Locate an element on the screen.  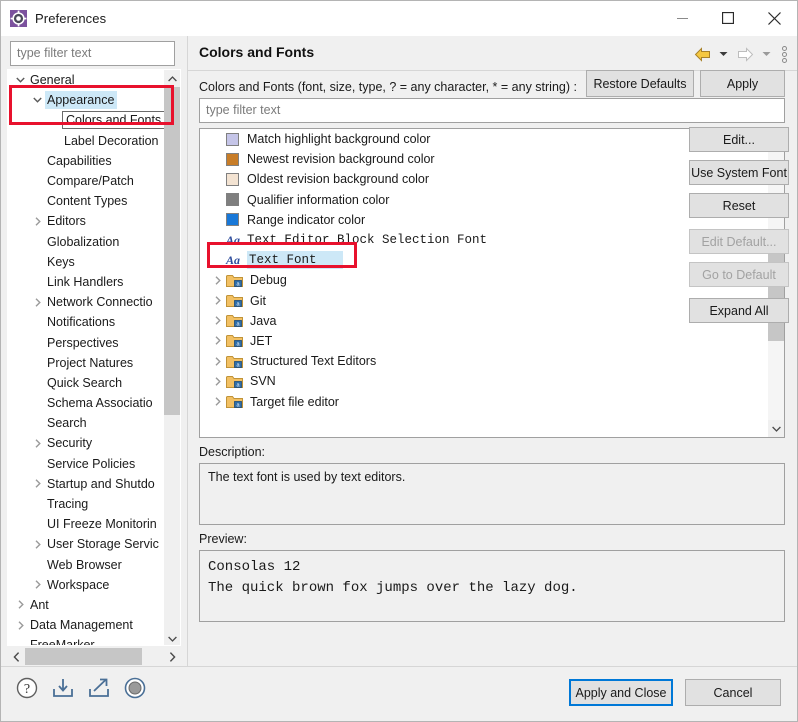
sidebar-item-label: Colors and Fonts is located at coordinates (114, 120).